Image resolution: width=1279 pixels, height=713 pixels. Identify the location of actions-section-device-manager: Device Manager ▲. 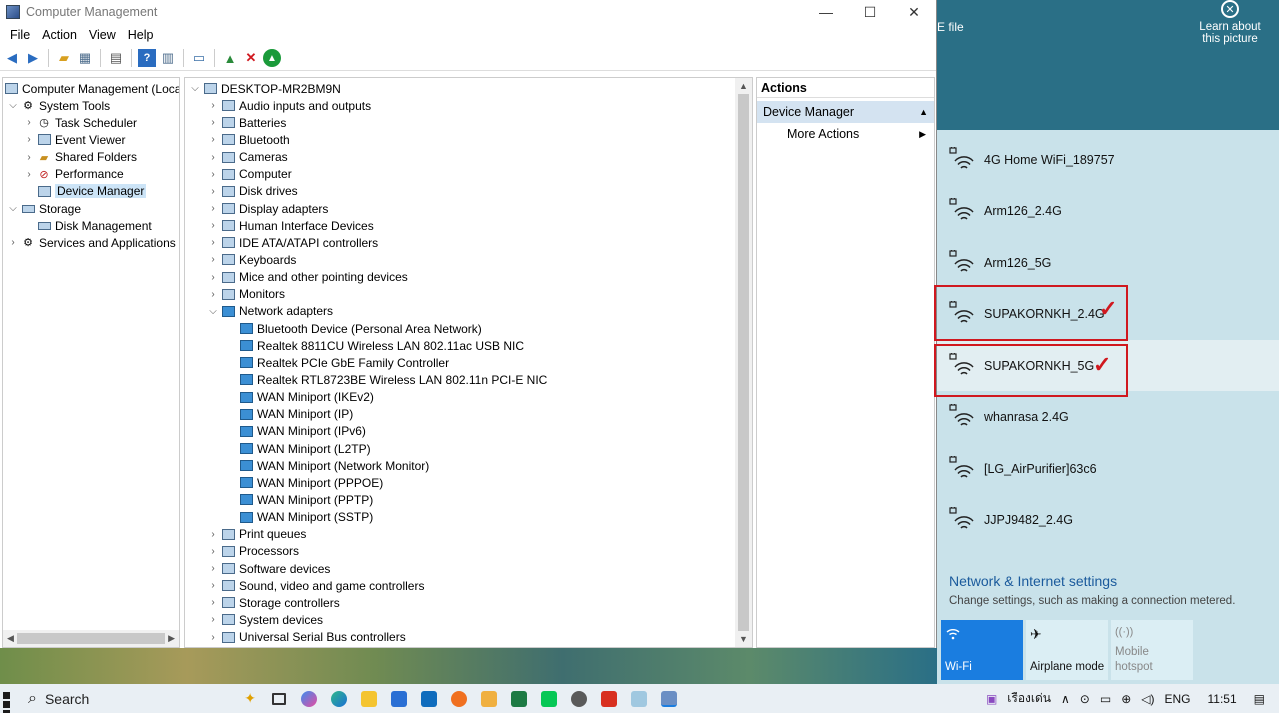
(845, 112).